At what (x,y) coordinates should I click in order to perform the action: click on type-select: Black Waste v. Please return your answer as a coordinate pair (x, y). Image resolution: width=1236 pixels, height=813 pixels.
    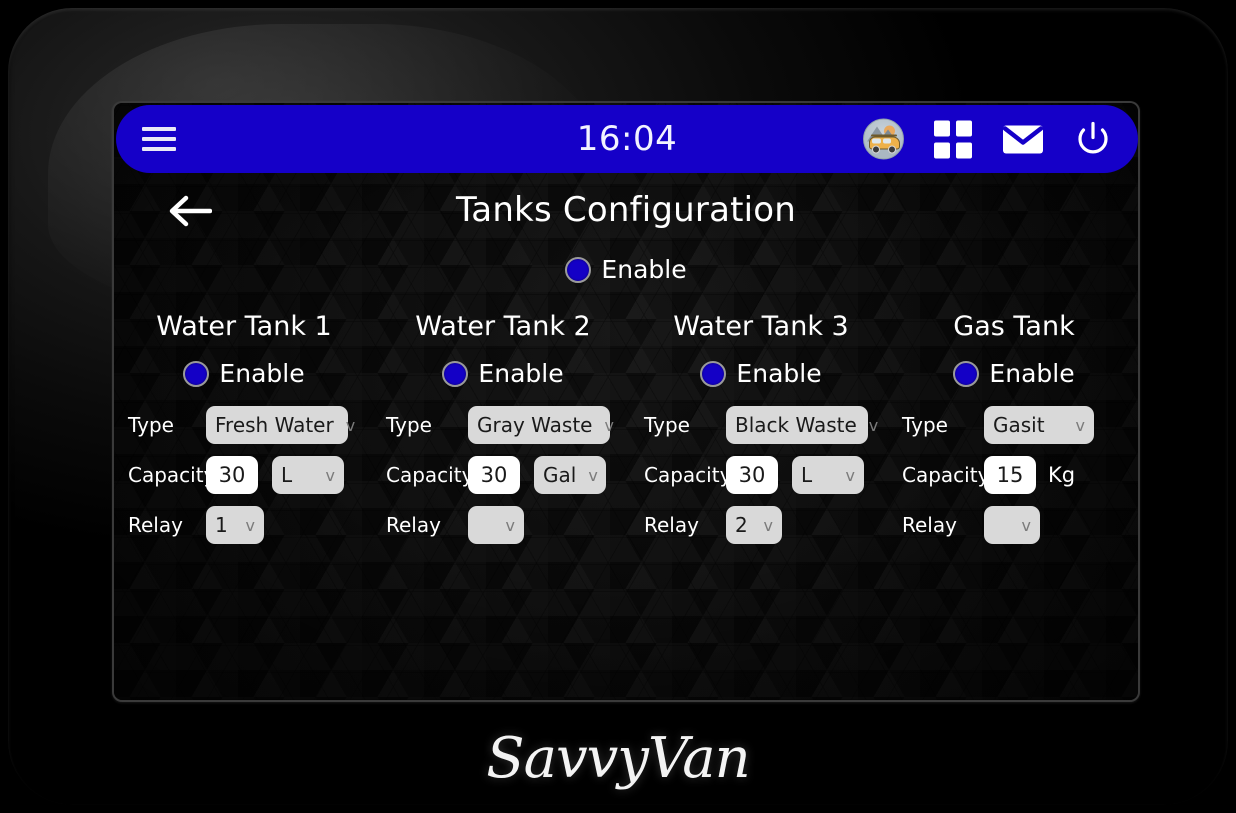
    Looking at the image, I should click on (802, 425).